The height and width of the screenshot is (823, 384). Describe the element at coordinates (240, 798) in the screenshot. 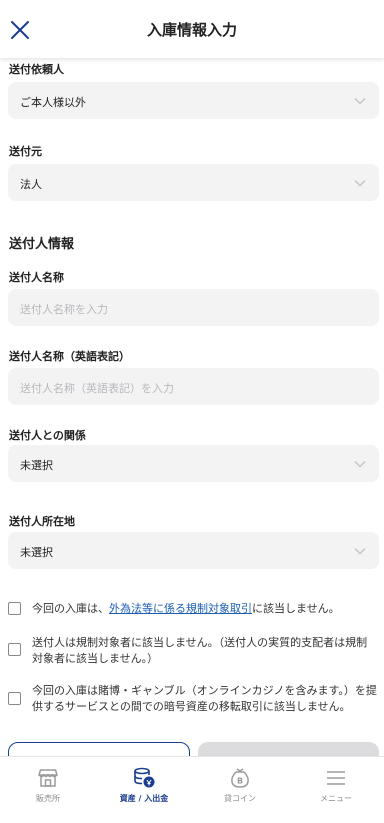

I see `tab-lend-coin-label: 貸コイン` at that location.